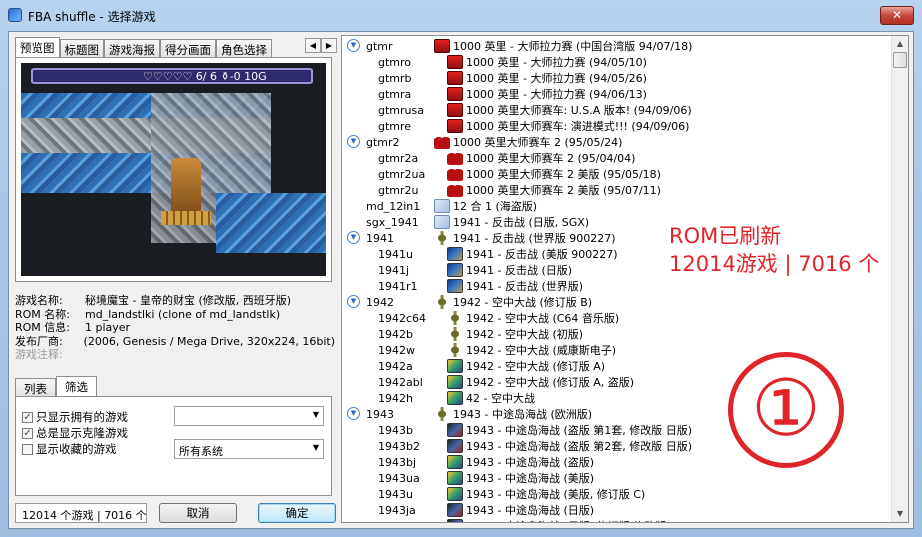 This screenshot has height=537, width=922. I want to click on cancel-button: 取消, so click(198, 513).